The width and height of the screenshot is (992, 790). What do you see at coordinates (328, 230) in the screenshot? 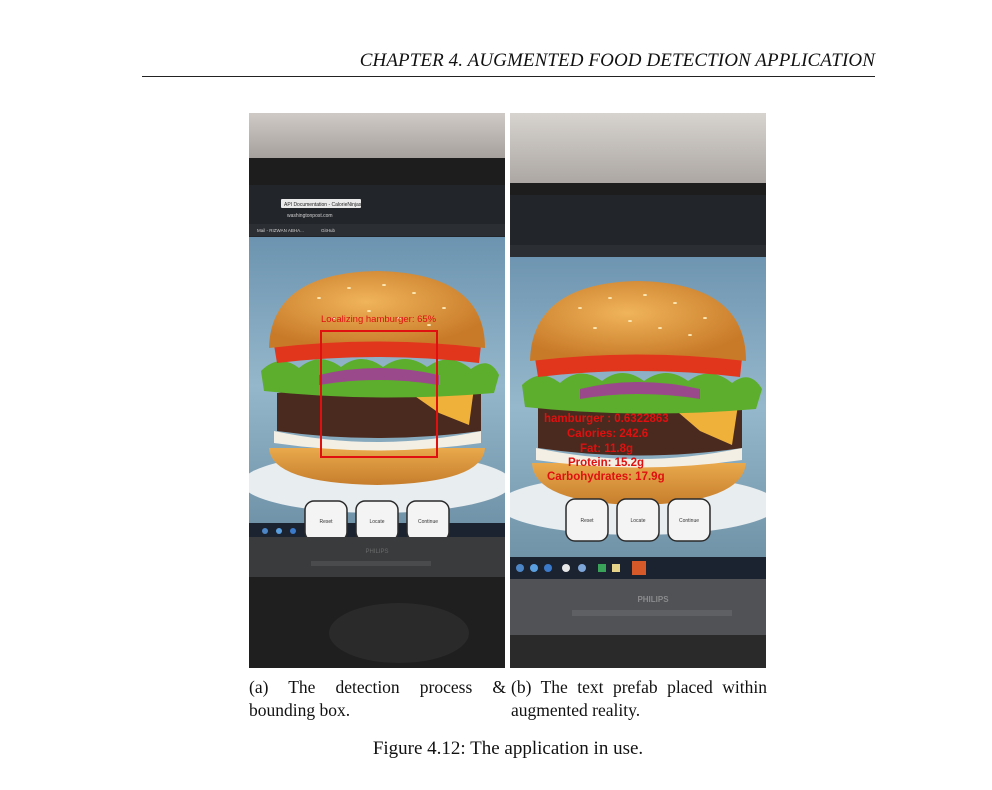
I see `bookmark-github: GitHub` at bounding box center [328, 230].